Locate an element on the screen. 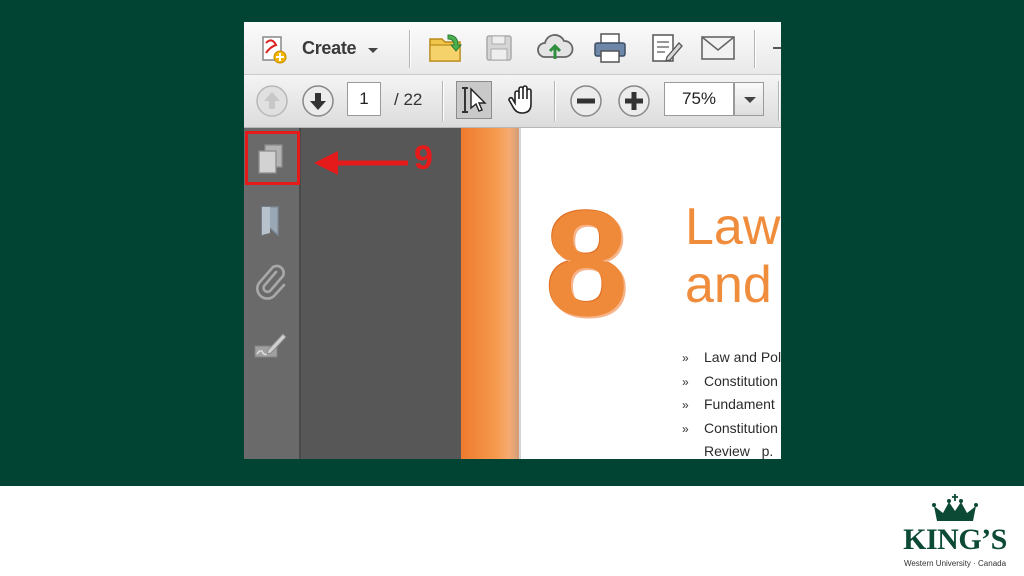  zoom-in-icon is located at coordinates (634, 101).